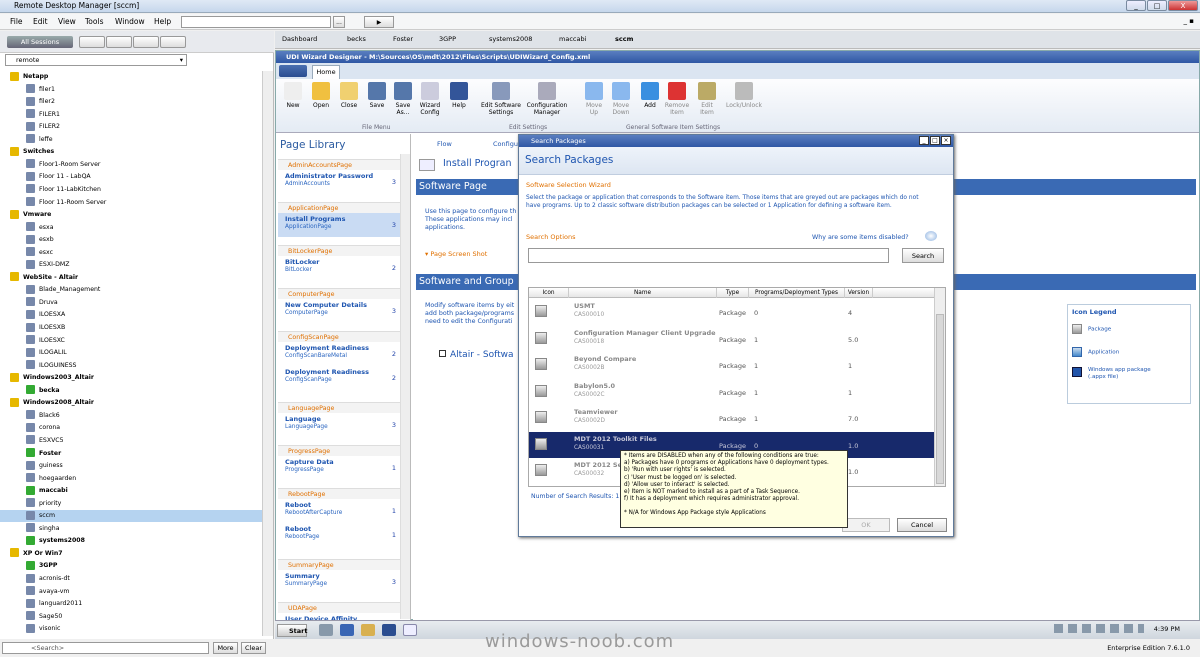  What do you see at coordinates (732, 392) in the screenshot?
I see `package-row: Babylon5.0 CAS0002C Package 1 1` at bounding box center [732, 392].